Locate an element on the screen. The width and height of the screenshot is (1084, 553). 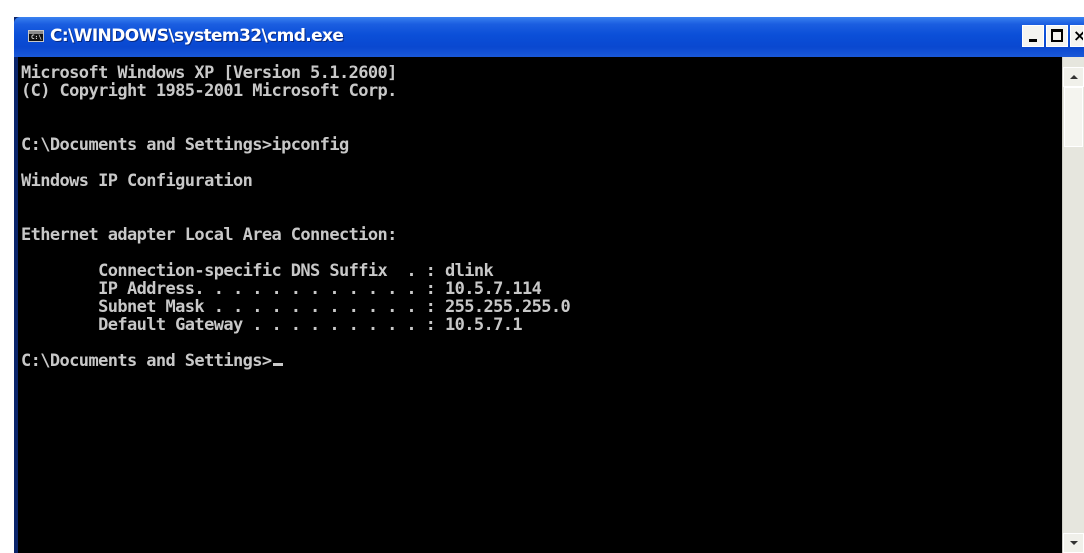
prompt-line: C:\Documents and Settings>ipconfig is located at coordinates (185, 145).